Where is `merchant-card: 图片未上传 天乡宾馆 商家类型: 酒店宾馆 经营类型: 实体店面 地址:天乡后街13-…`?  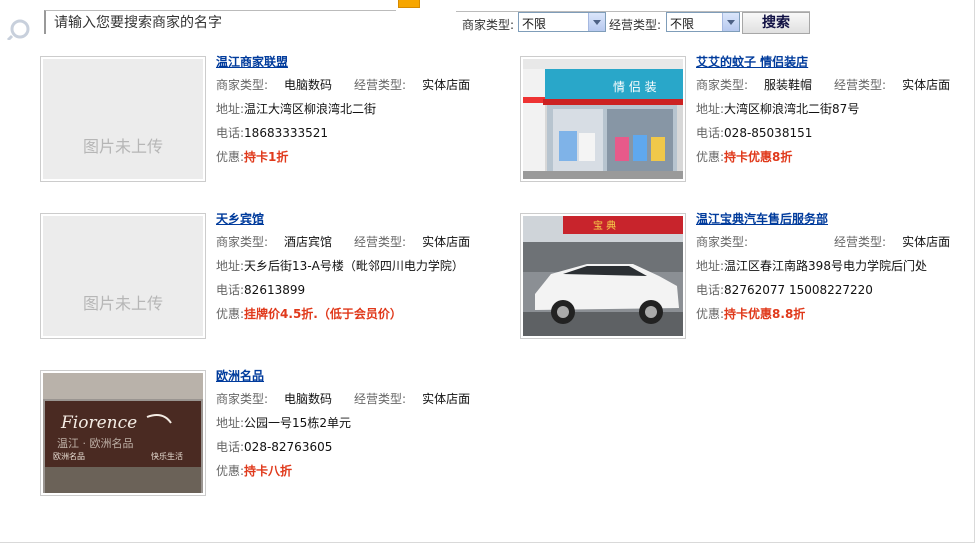 merchant-card: 图片未上传 天乡宾馆 商家类型: 酒店宾馆 经营类型: 实体店面 地址:天乡后街13-… is located at coordinates (260, 276).